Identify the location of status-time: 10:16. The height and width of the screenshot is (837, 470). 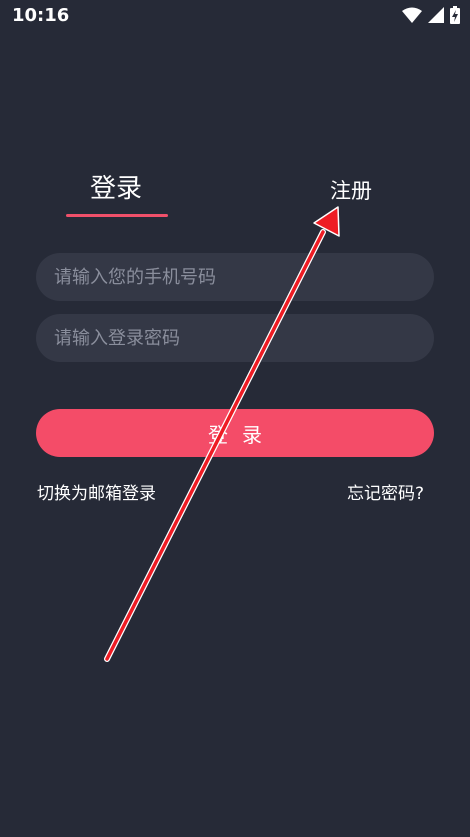
(41, 15).